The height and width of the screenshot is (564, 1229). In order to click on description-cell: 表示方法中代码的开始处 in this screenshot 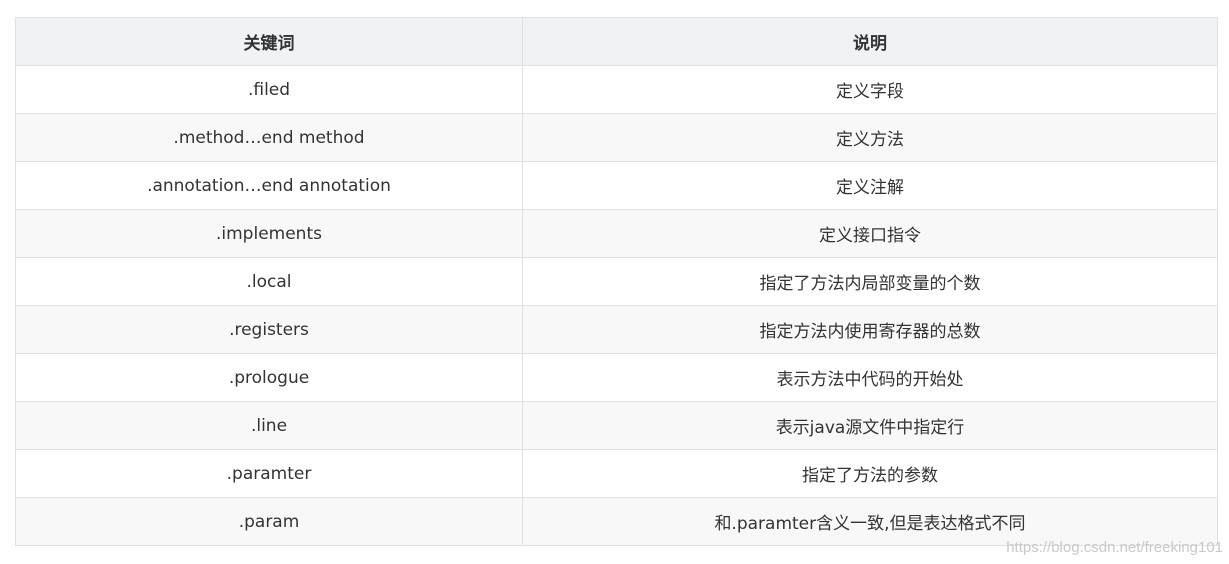, I will do `click(870, 377)`.